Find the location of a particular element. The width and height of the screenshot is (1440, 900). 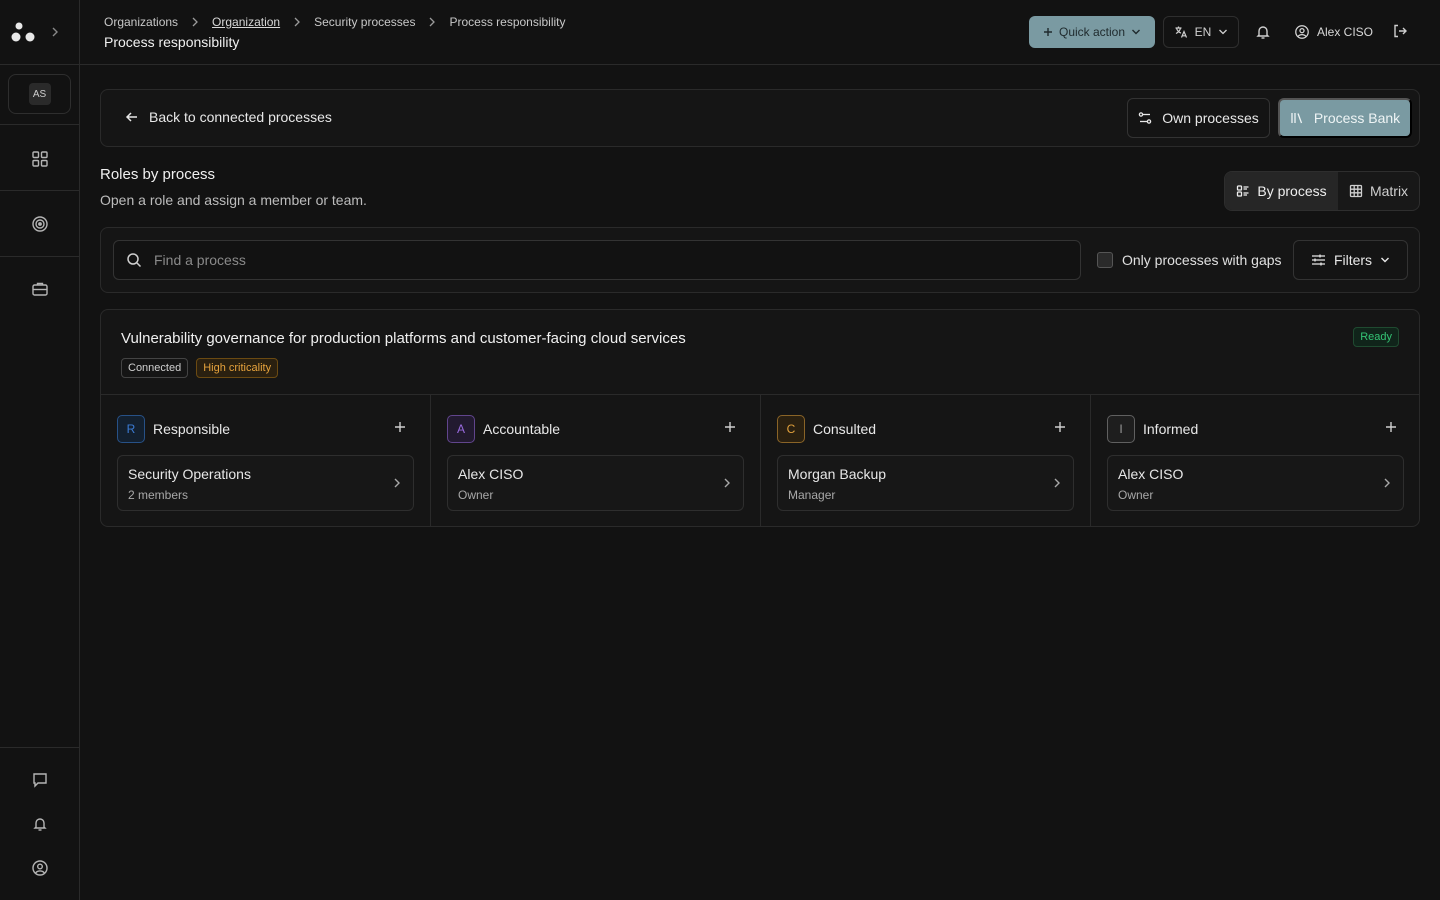

role-header: R Responsible is located at coordinates (173, 429).